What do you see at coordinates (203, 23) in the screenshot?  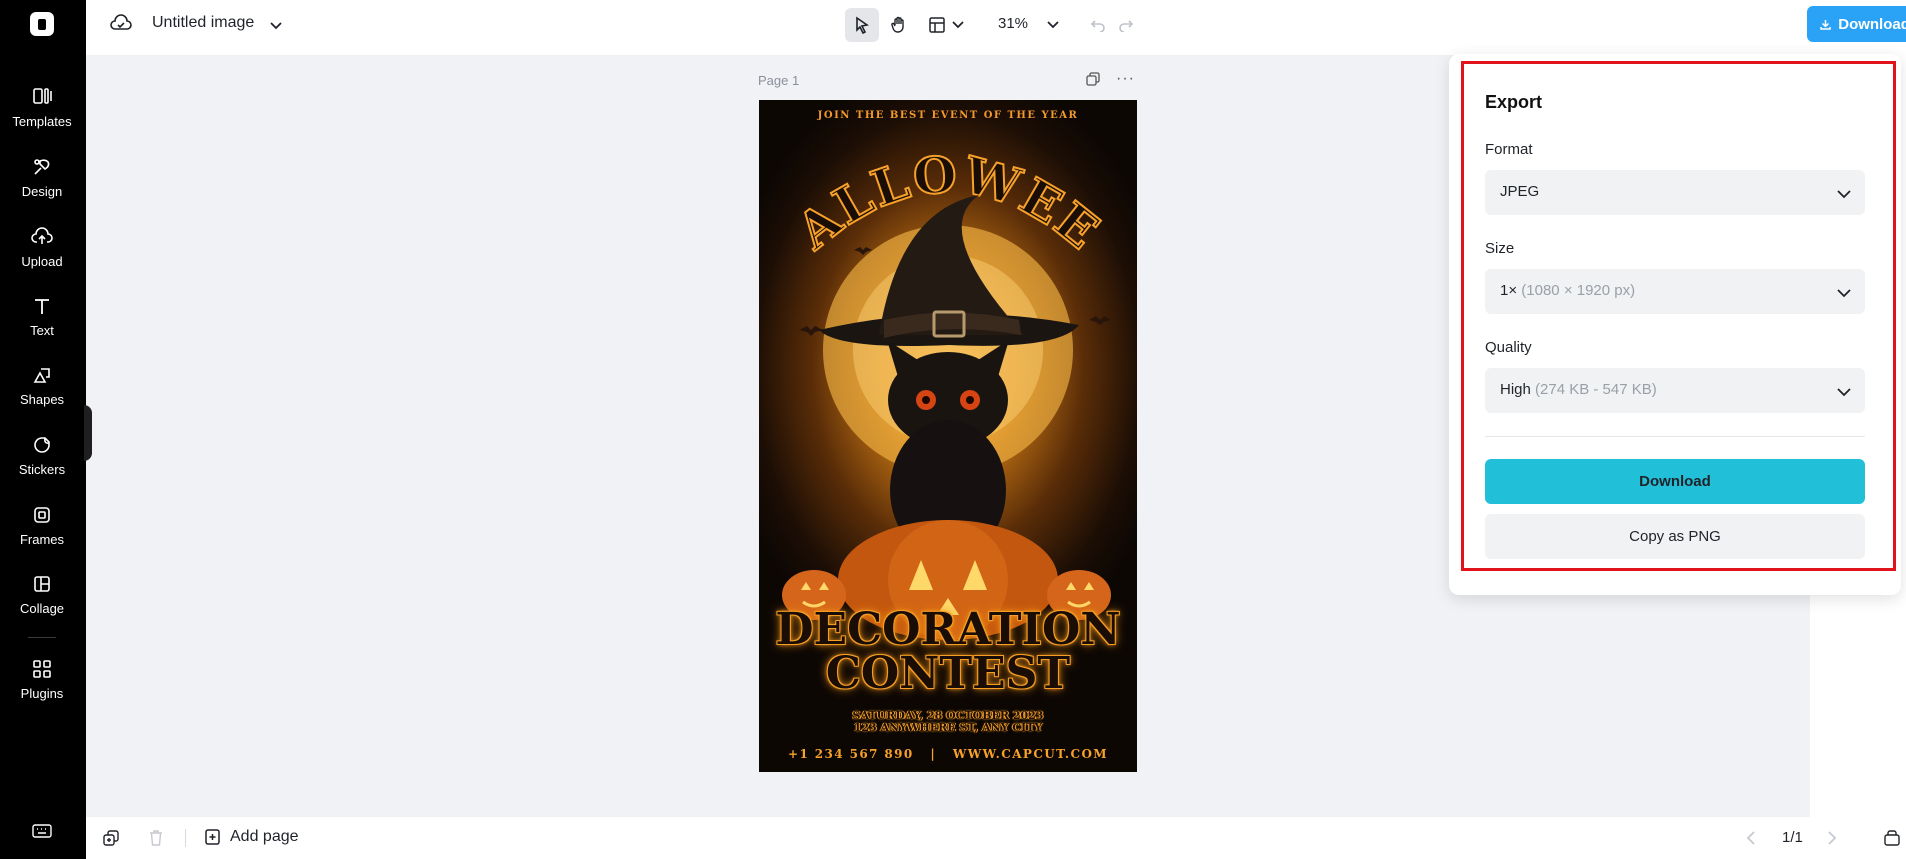 I see `document-title: Untitled image` at bounding box center [203, 23].